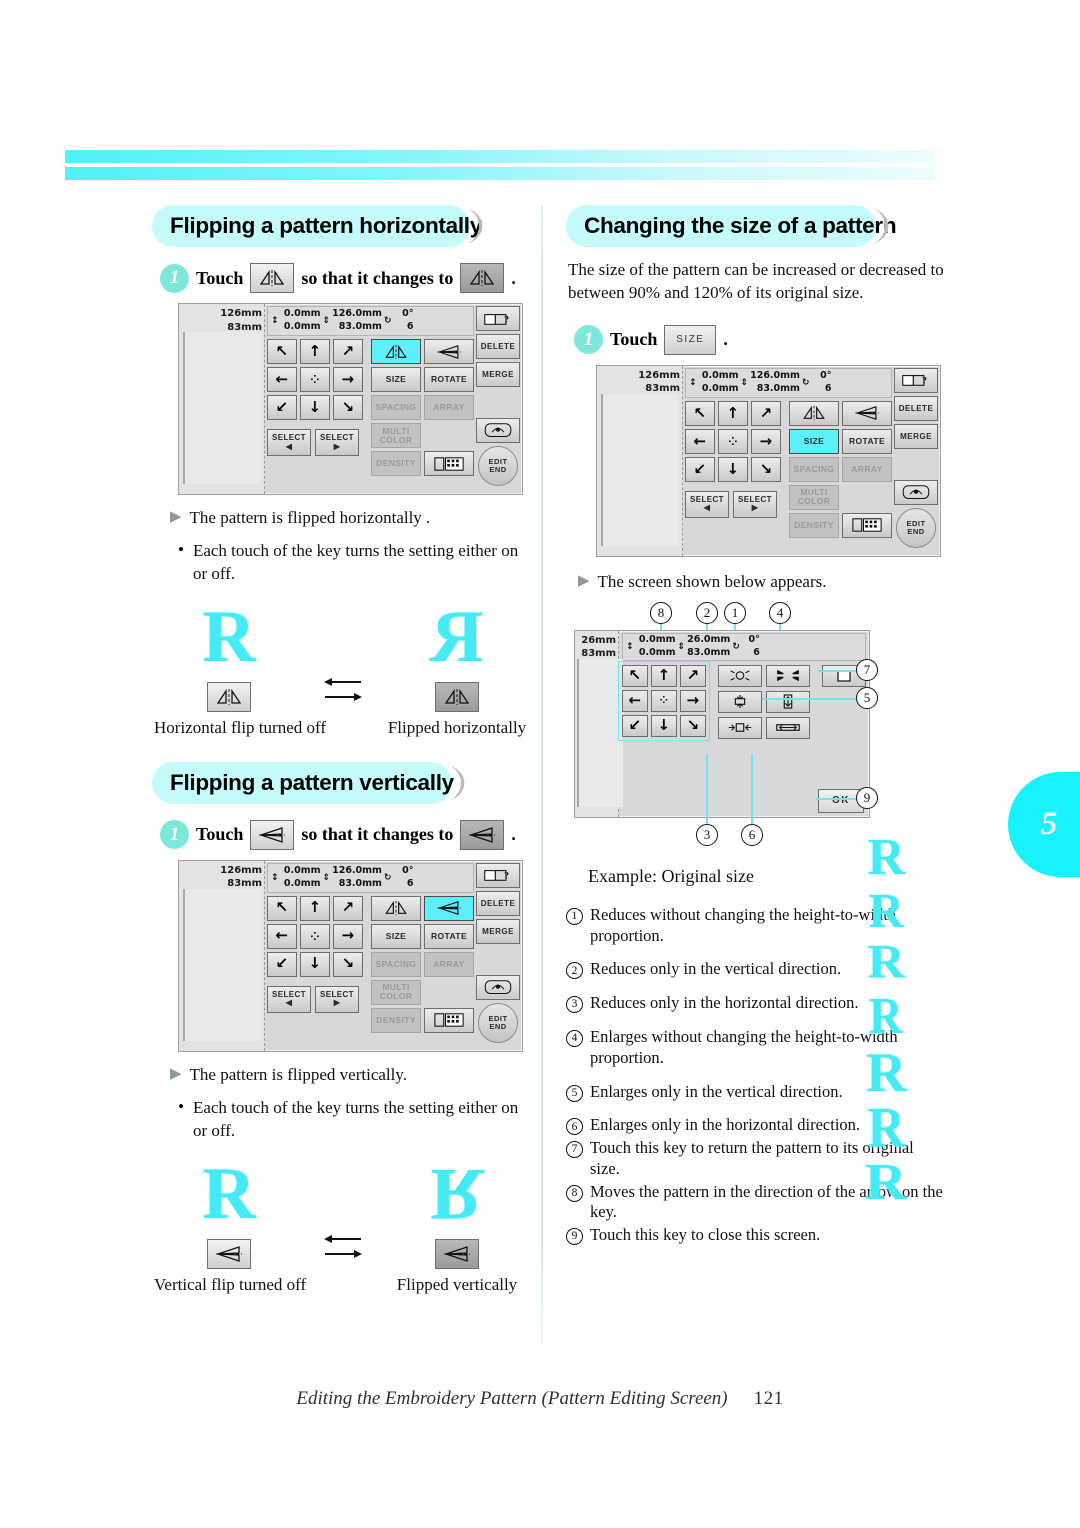 The width and height of the screenshot is (1080, 1528). I want to click on thread-palette-key-icon, so click(449, 463).